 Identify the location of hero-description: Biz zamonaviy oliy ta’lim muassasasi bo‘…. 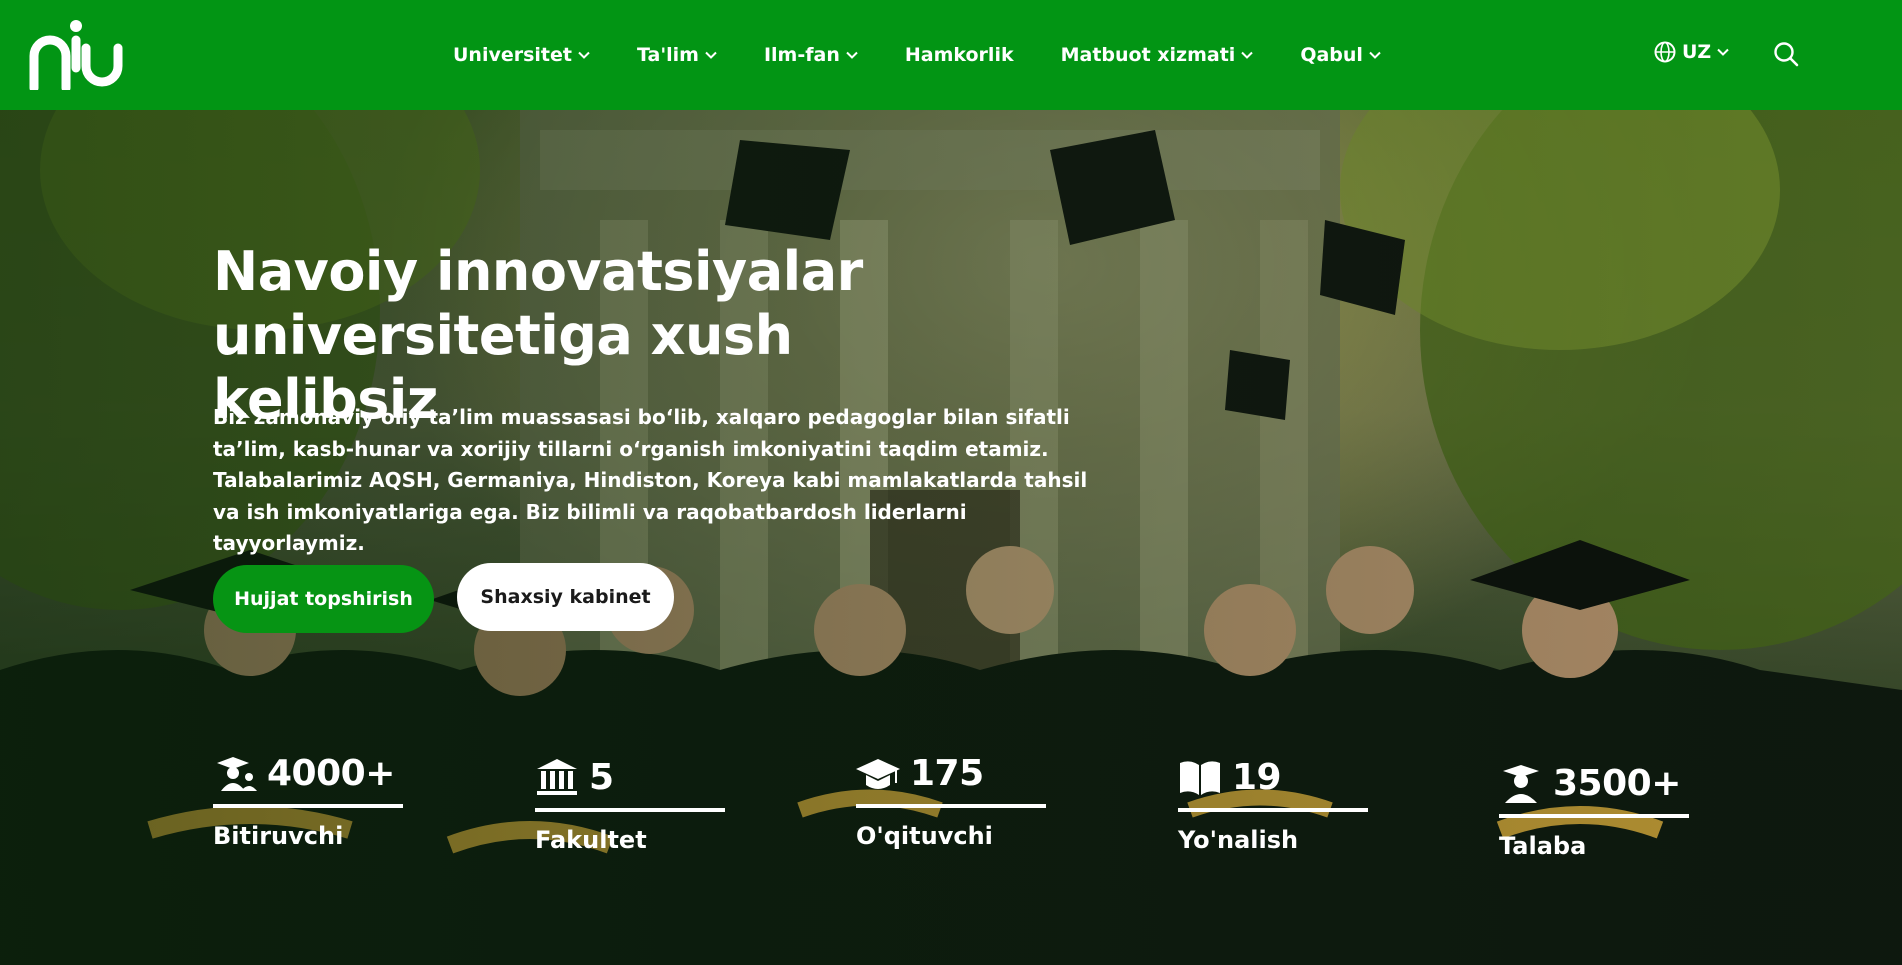
(650, 480).